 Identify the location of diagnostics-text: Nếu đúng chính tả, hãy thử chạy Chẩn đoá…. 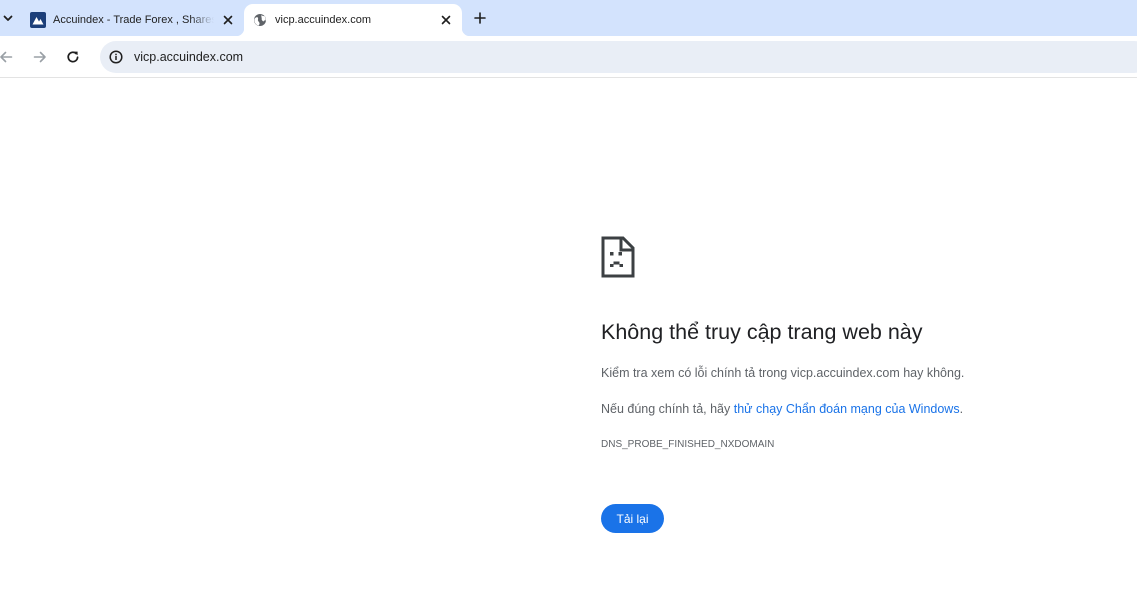
(782, 409).